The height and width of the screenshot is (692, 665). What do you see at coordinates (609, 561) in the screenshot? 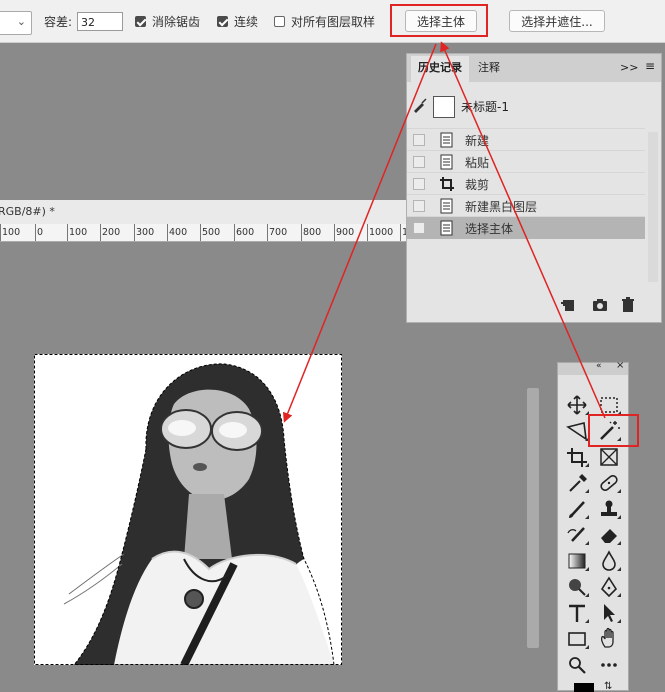
I see `blur-icon` at bounding box center [609, 561].